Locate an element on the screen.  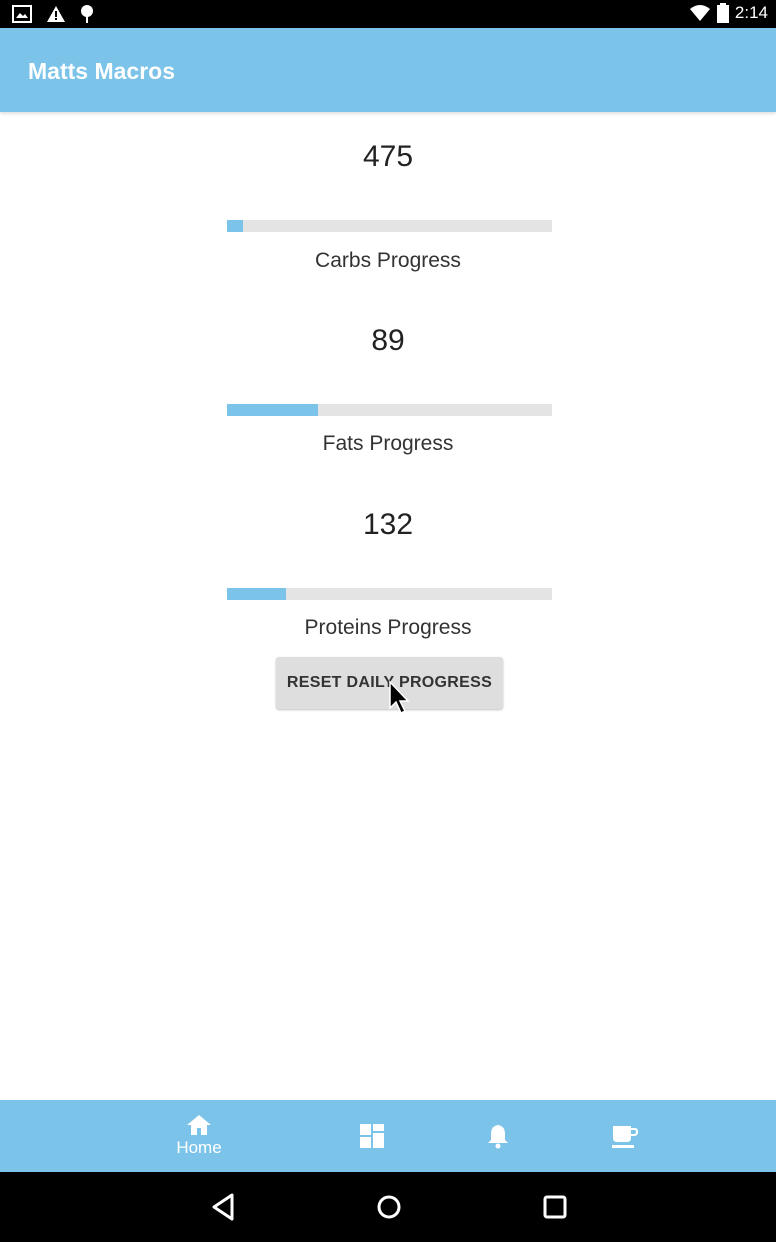
warning-icon is located at coordinates (56, 14).